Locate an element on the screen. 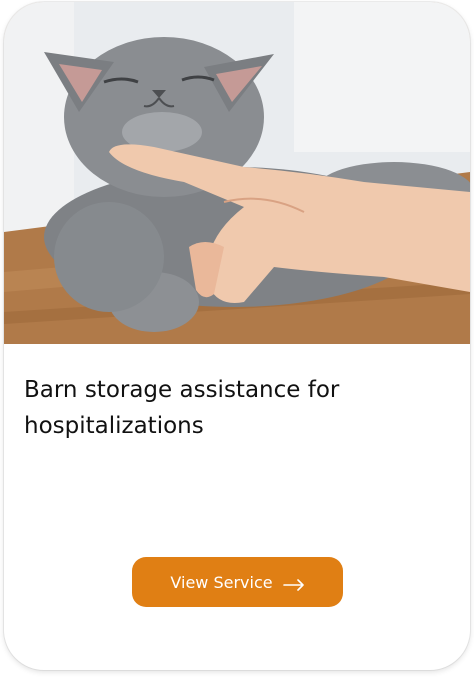 The height and width of the screenshot is (678, 474). view-service-button: View Service is located at coordinates (237, 582).